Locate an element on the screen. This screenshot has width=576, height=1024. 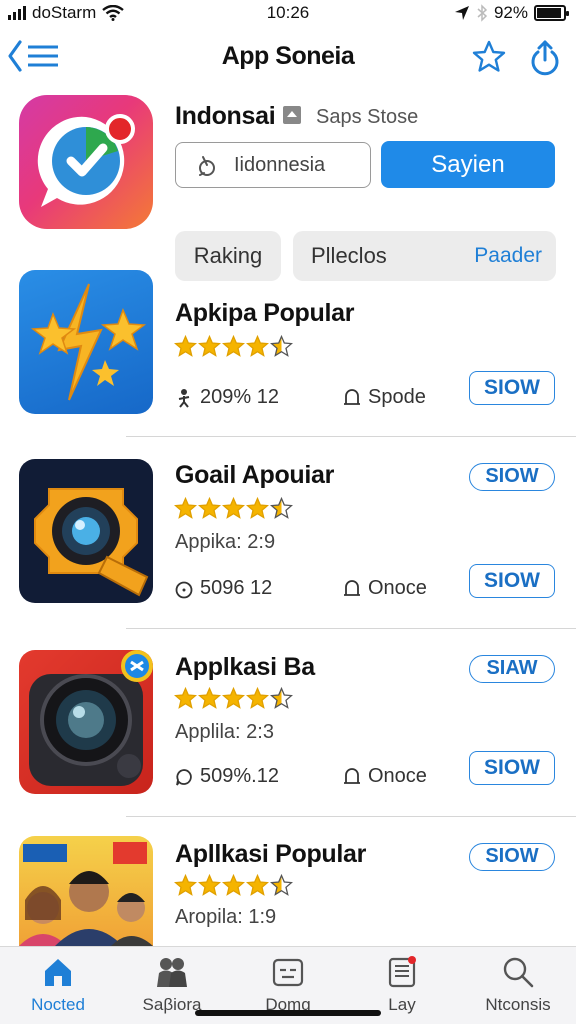
tab-wallet: Domg is located at coordinates (288, 985).